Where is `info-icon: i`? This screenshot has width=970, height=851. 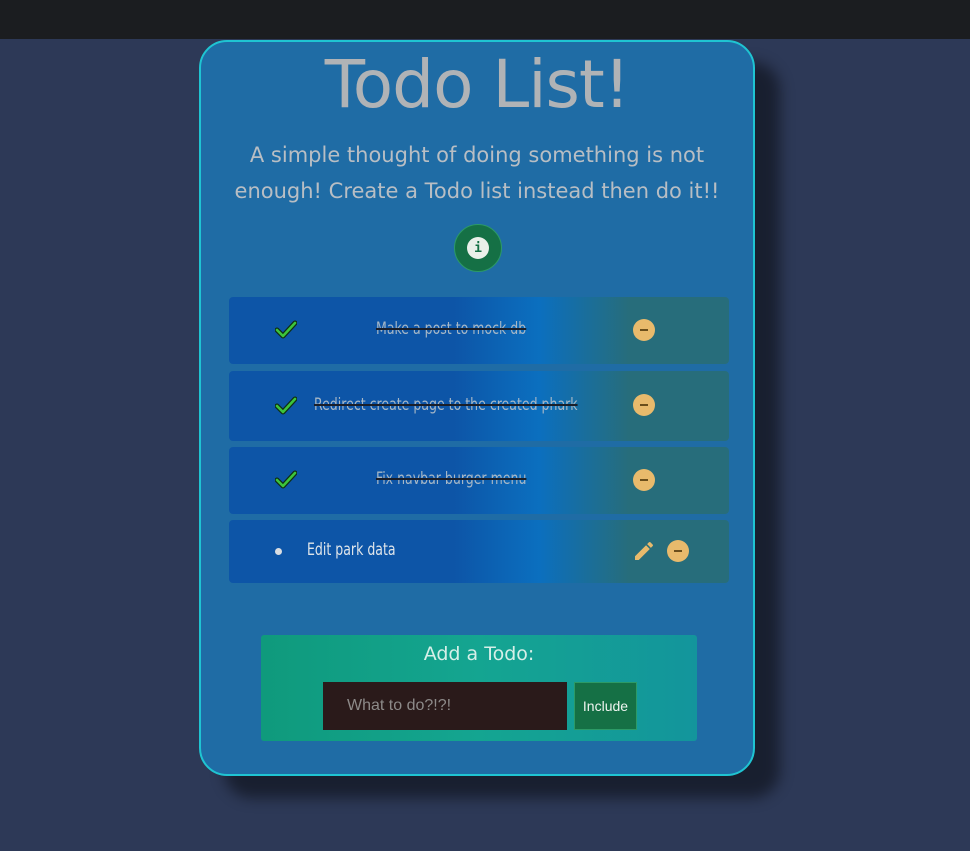 info-icon: i is located at coordinates (478, 248).